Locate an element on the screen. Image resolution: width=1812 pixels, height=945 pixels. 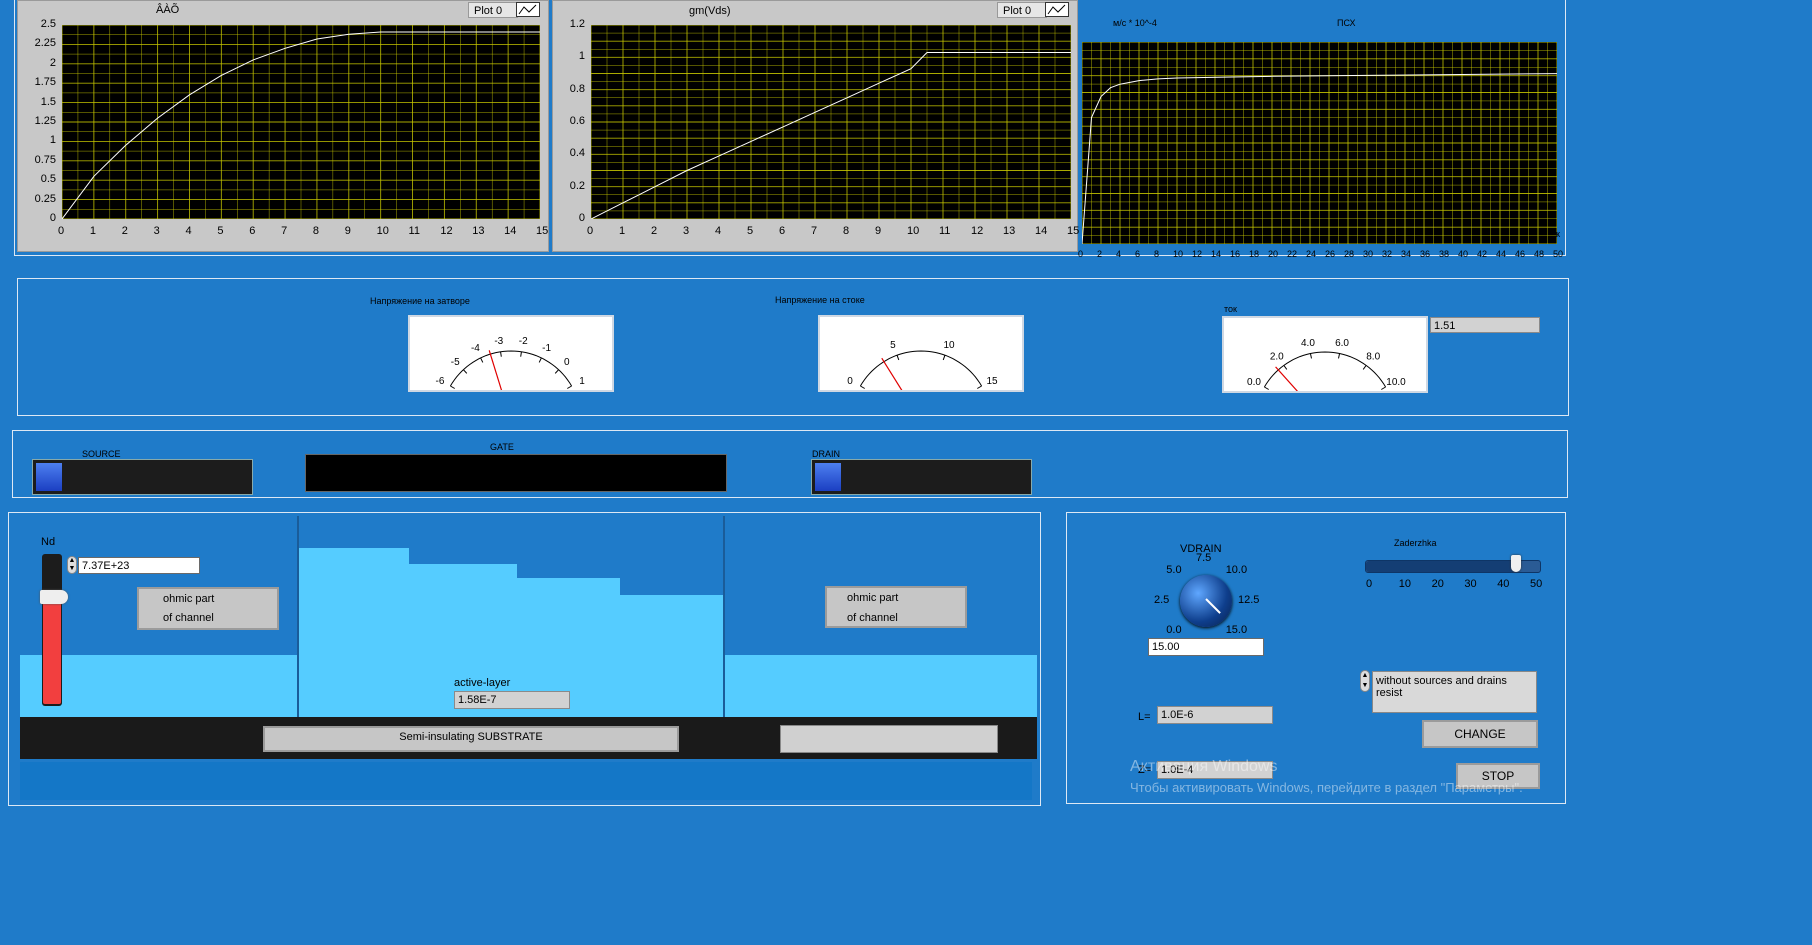
gm-plot-area is located at coordinates (831, 122).